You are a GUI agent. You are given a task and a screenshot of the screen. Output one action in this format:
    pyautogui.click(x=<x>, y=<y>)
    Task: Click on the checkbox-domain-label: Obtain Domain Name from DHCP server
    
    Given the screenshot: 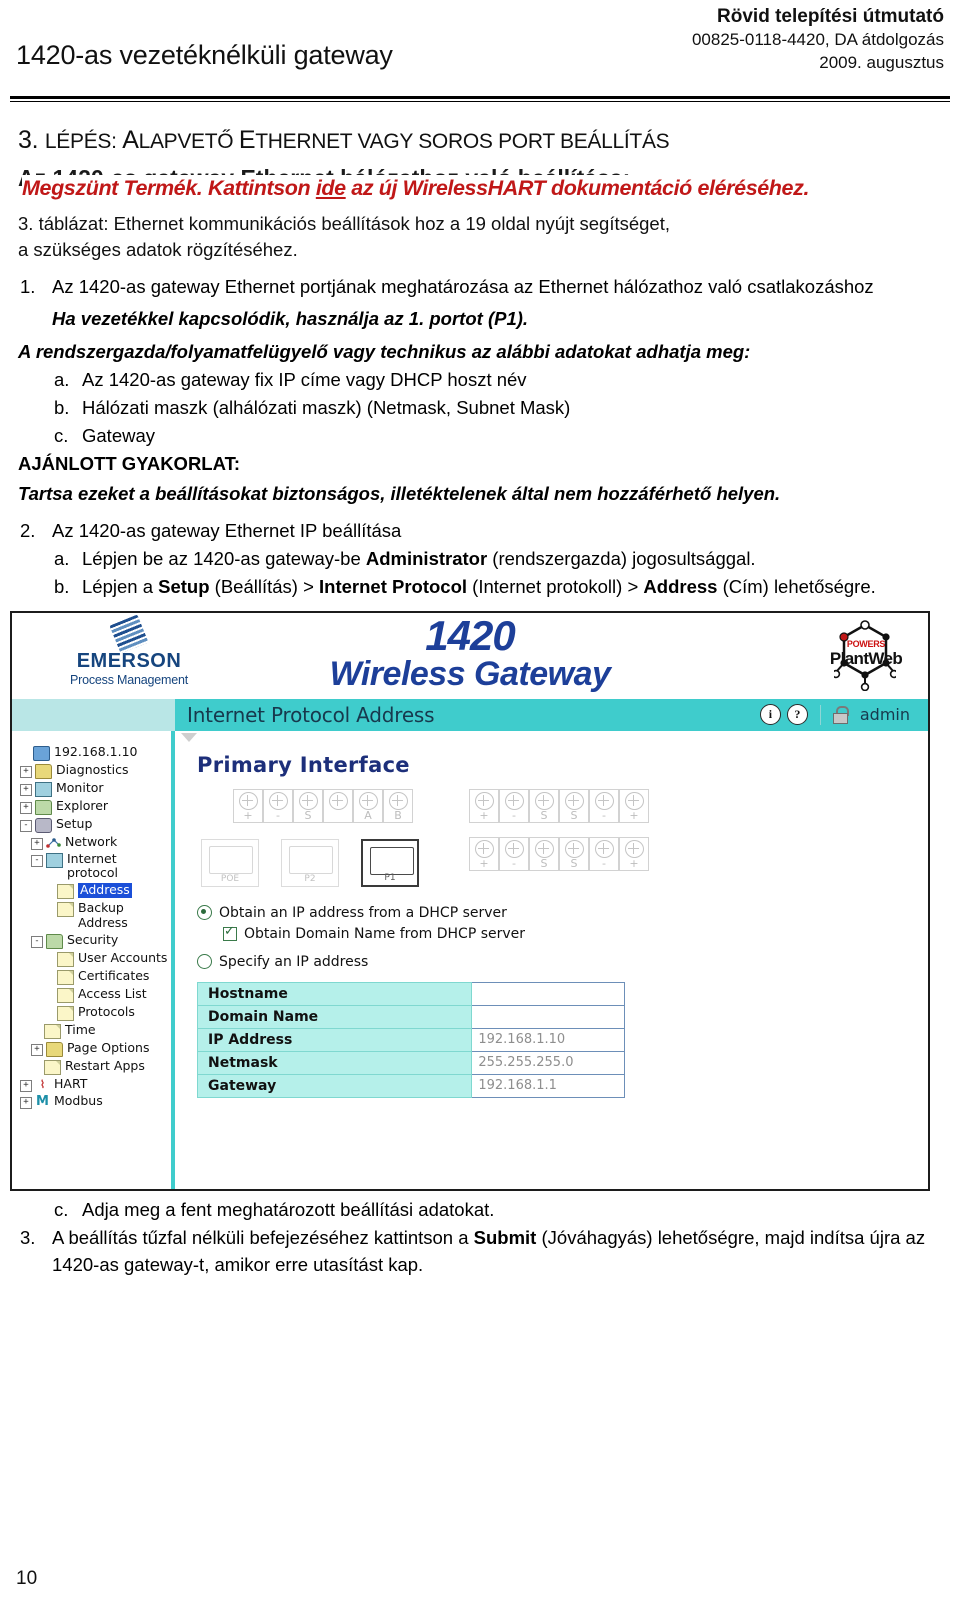 What is the action you would take?
    pyautogui.click(x=385, y=933)
    